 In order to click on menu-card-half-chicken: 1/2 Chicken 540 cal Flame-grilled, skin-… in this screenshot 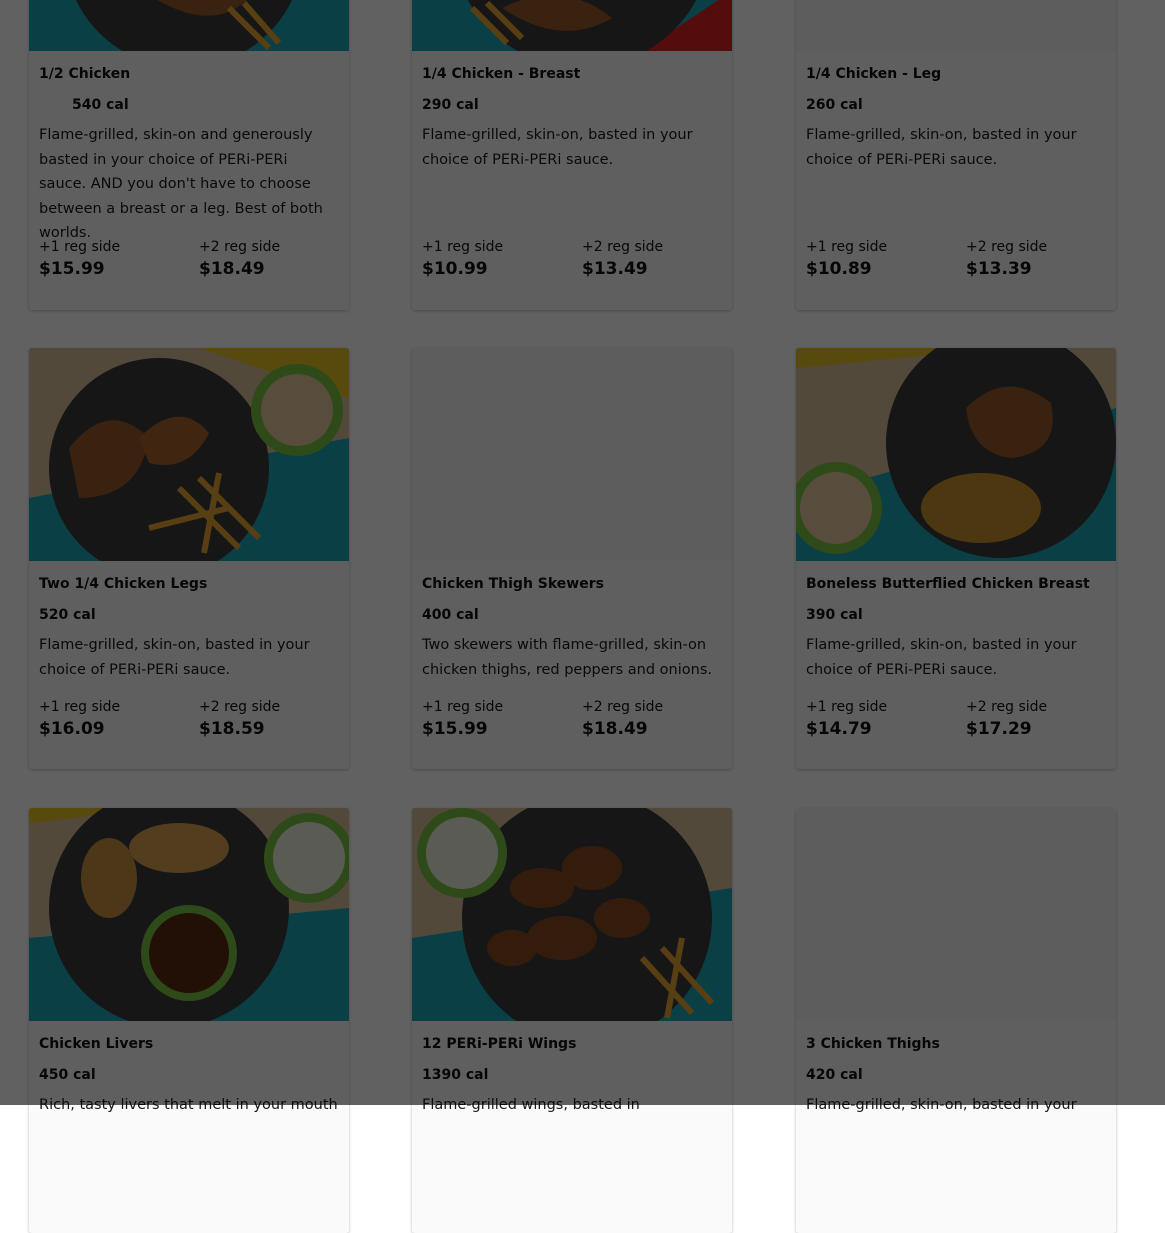, I will do `click(189, 155)`.